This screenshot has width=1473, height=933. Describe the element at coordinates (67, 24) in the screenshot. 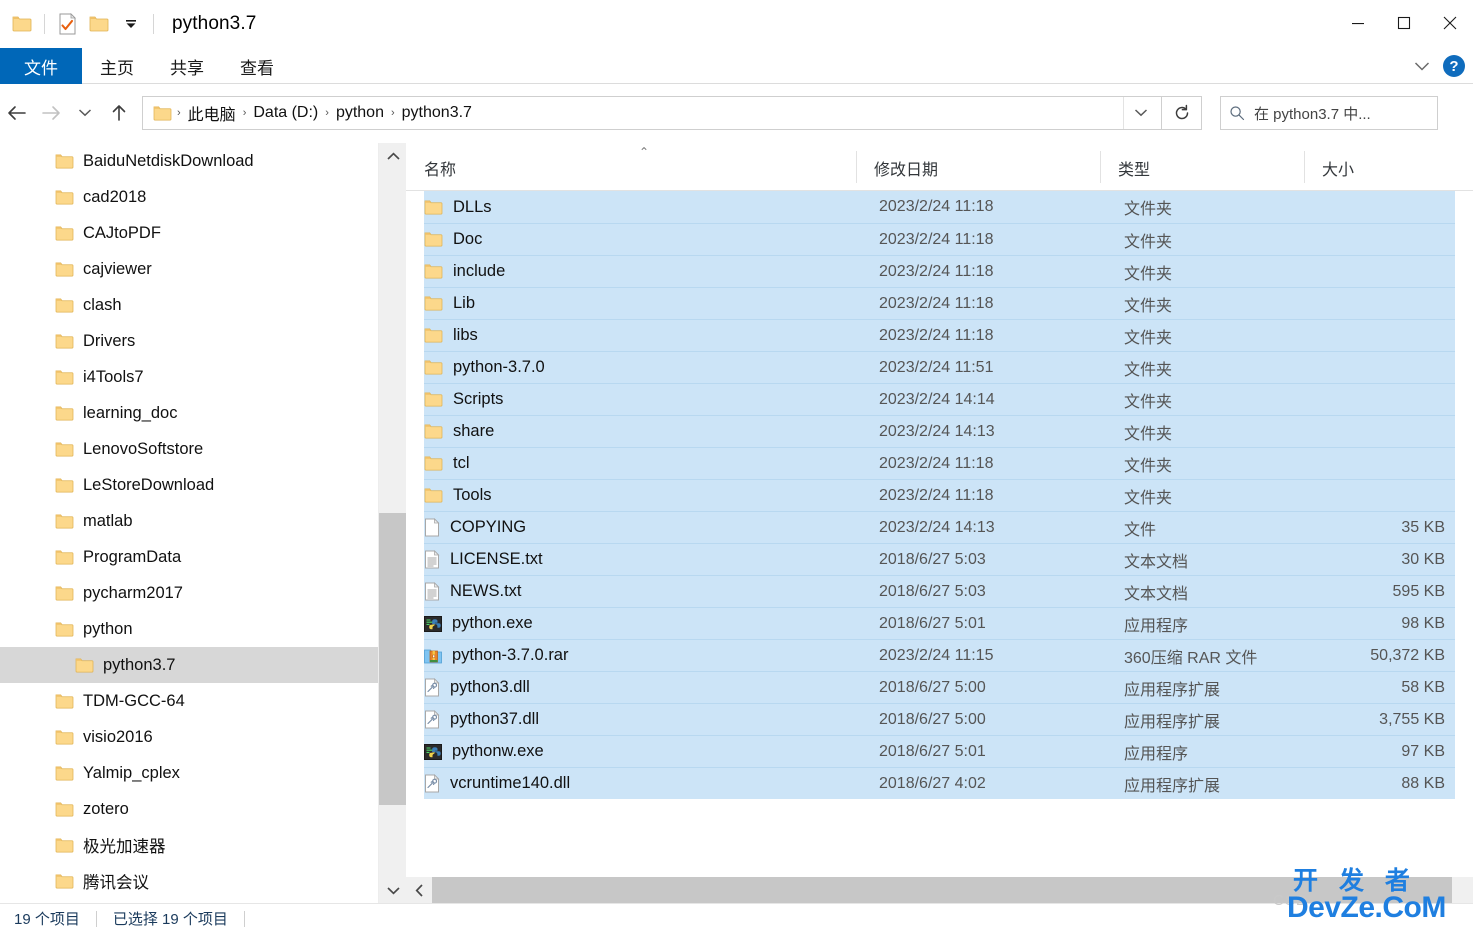

I see `properties-icon` at that location.